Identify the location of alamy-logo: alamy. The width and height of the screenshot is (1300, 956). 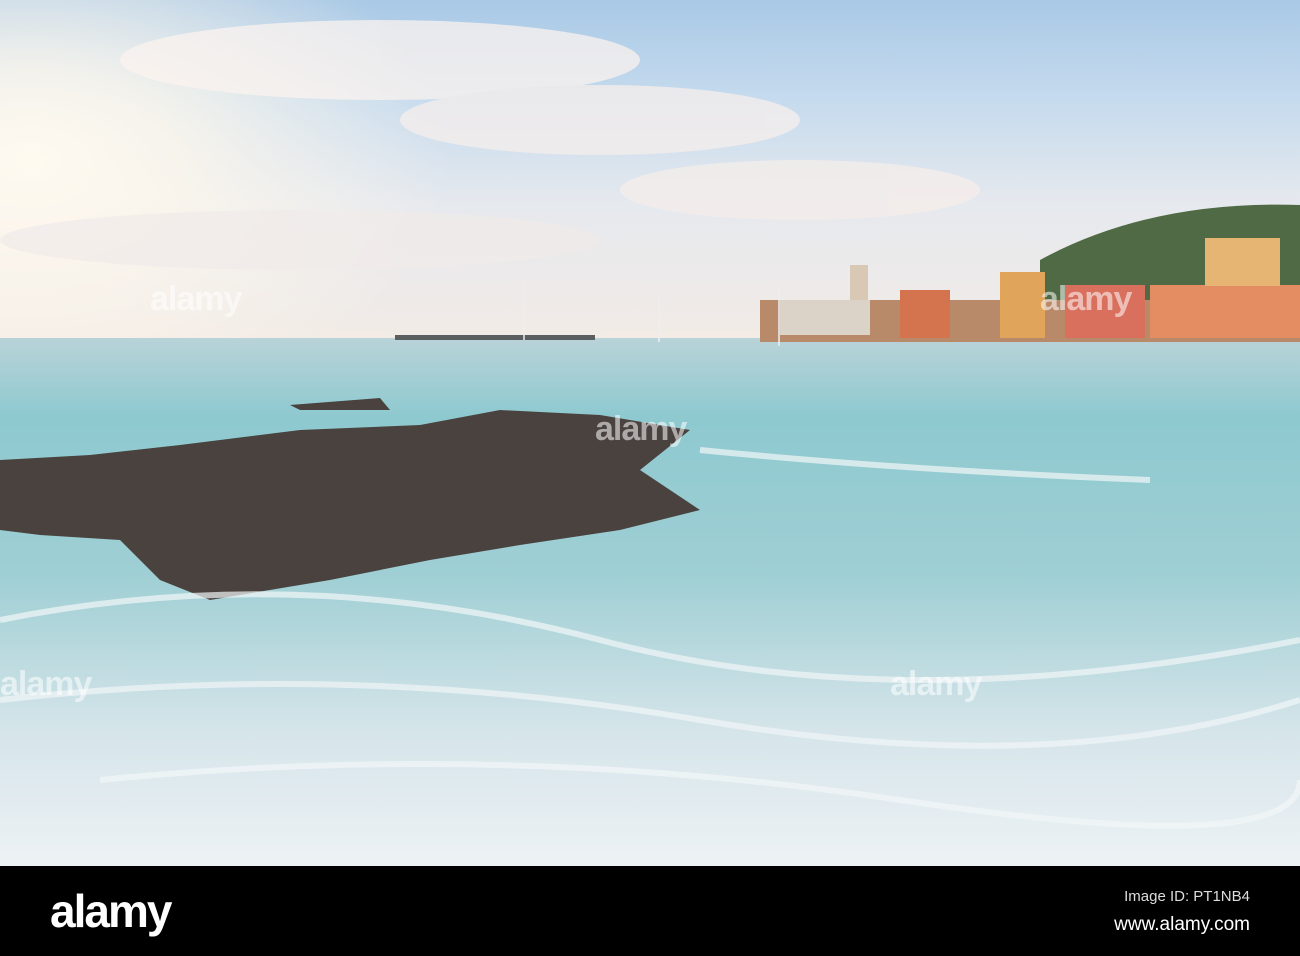
(111, 911).